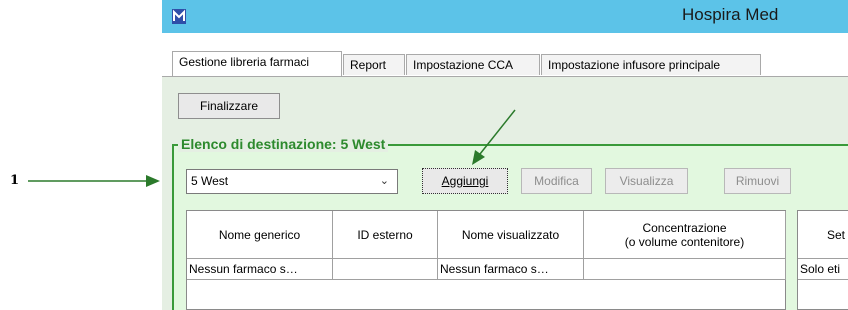 This screenshot has width=848, height=310. Describe the element at coordinates (478, 157) in the screenshot. I see `callout-2-arrowhead` at that location.